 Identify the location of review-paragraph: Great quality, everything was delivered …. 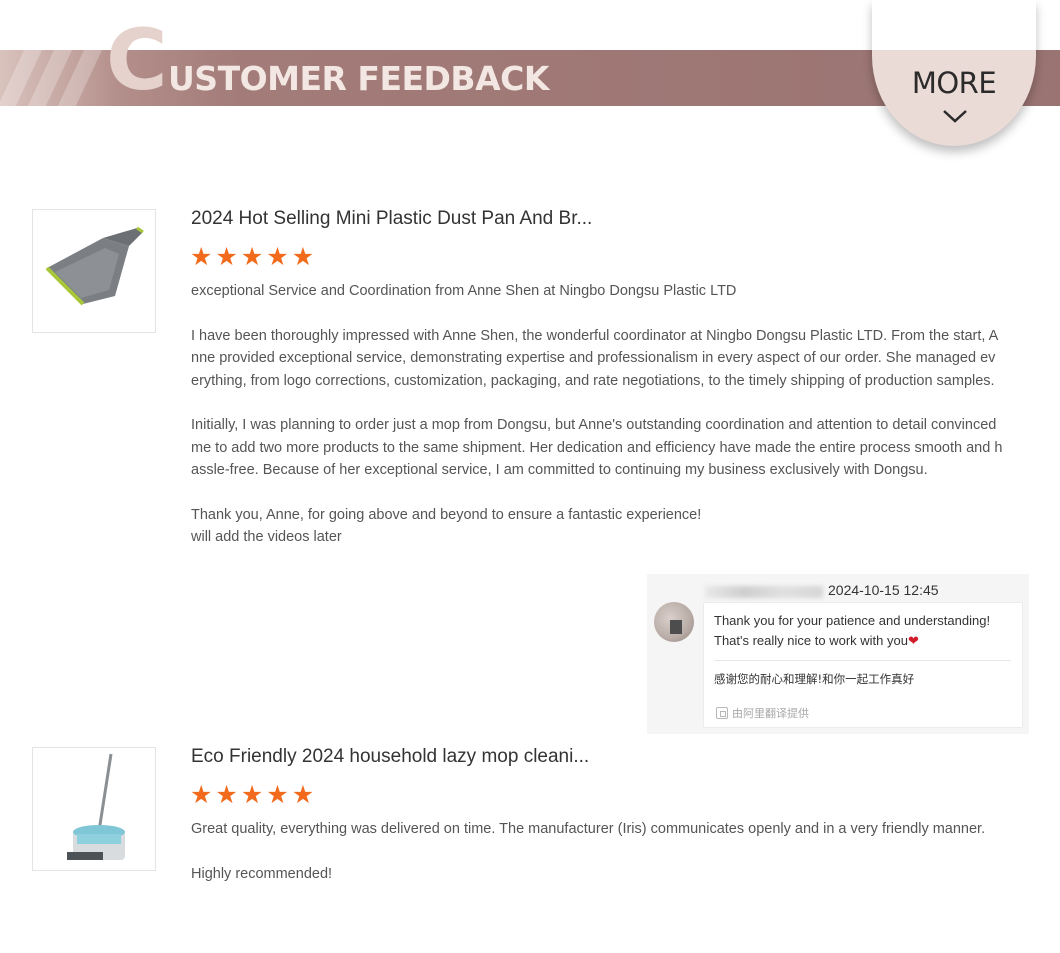
(588, 829).